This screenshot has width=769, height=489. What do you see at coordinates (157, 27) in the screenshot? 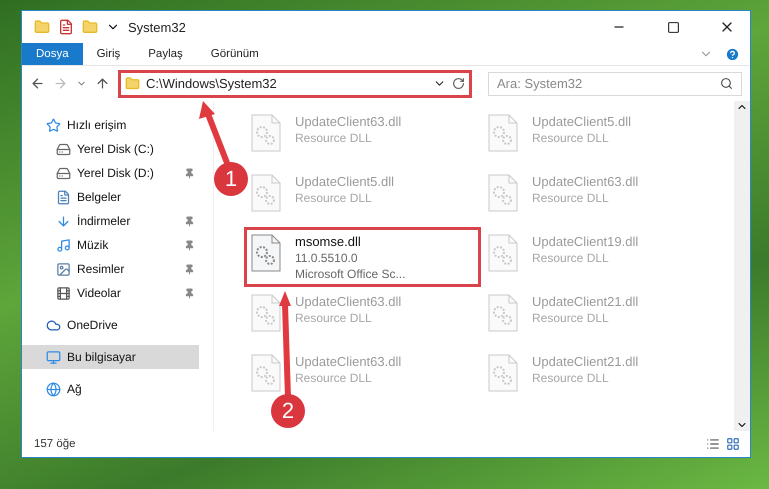
I see `window-title: System32` at bounding box center [157, 27].